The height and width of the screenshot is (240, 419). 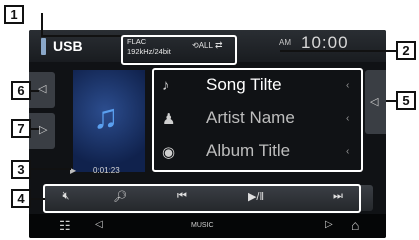 I want to click on callout-4: 4, so click(x=21, y=198).